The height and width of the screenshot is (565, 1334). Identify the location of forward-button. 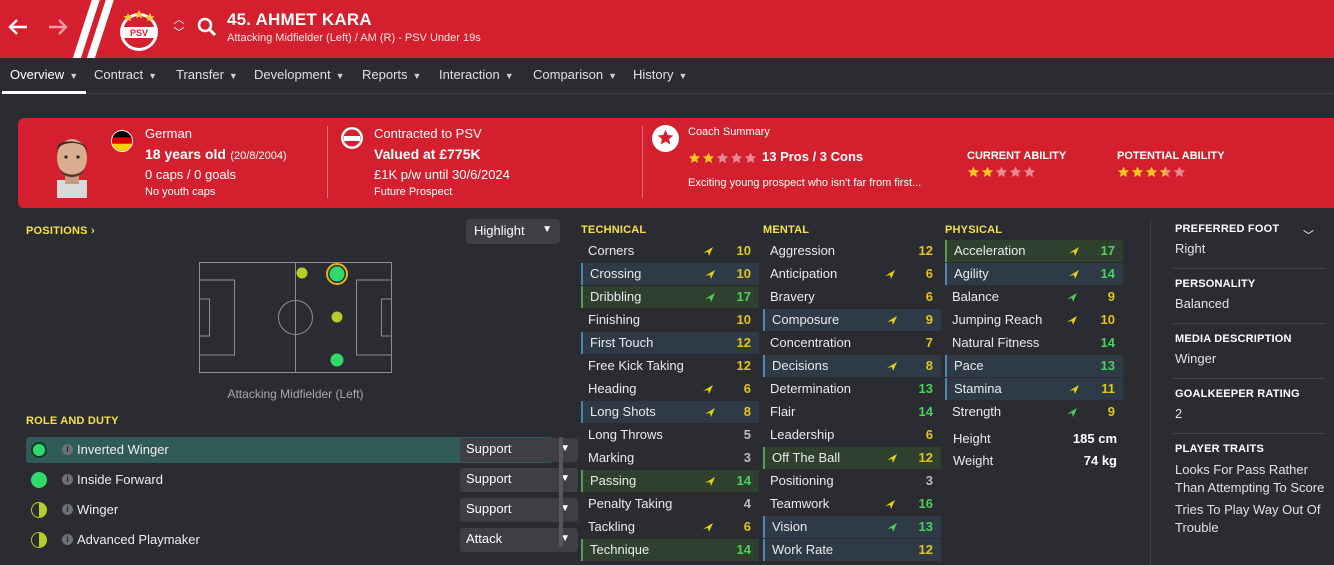
(58, 28).